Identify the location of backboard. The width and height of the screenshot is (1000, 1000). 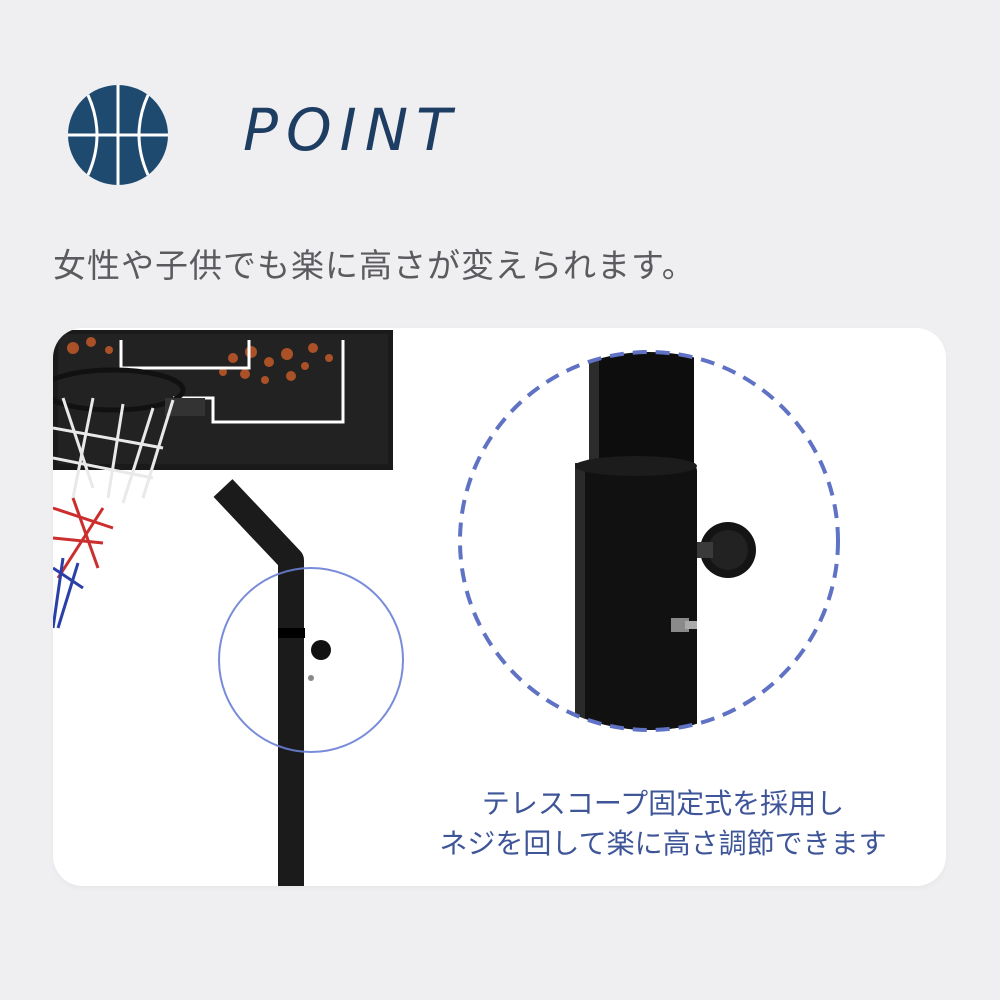
(223, 400).